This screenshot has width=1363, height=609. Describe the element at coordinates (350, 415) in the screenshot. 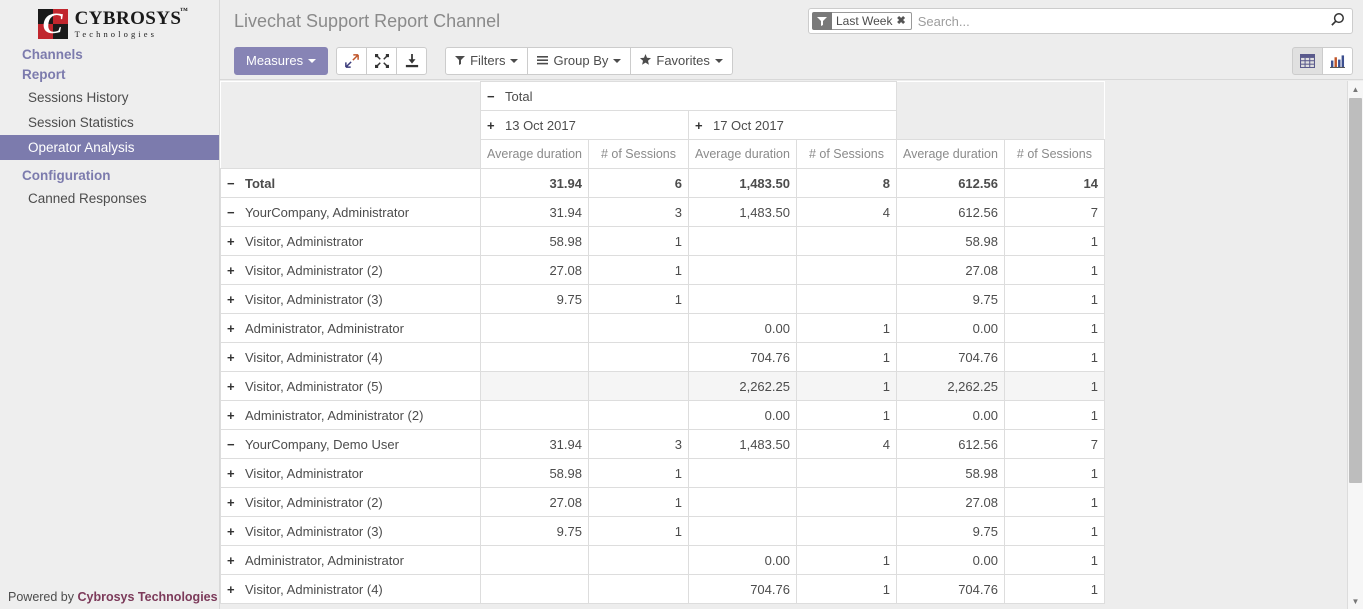

I see `pivot-row-header: + Administrator, Administrator (2)` at that location.